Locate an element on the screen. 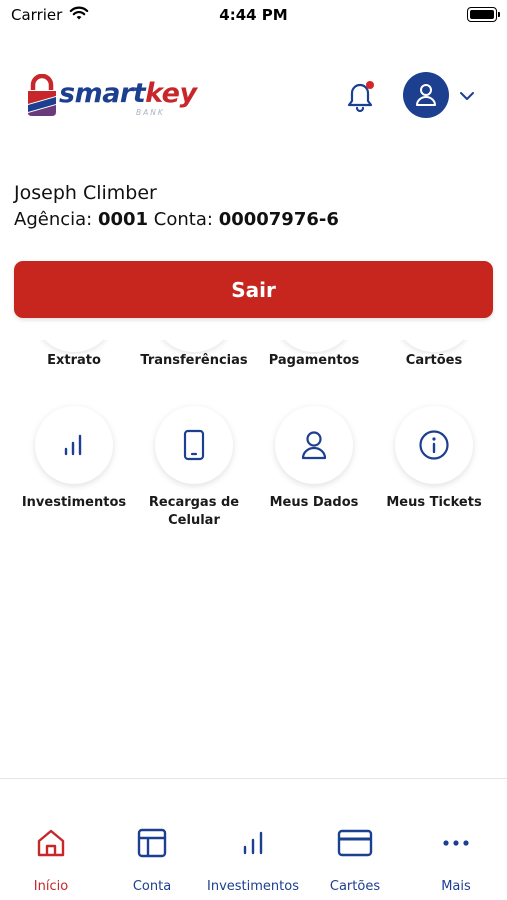 The height and width of the screenshot is (900, 507). profile-menu-chevron is located at coordinates (467, 96).